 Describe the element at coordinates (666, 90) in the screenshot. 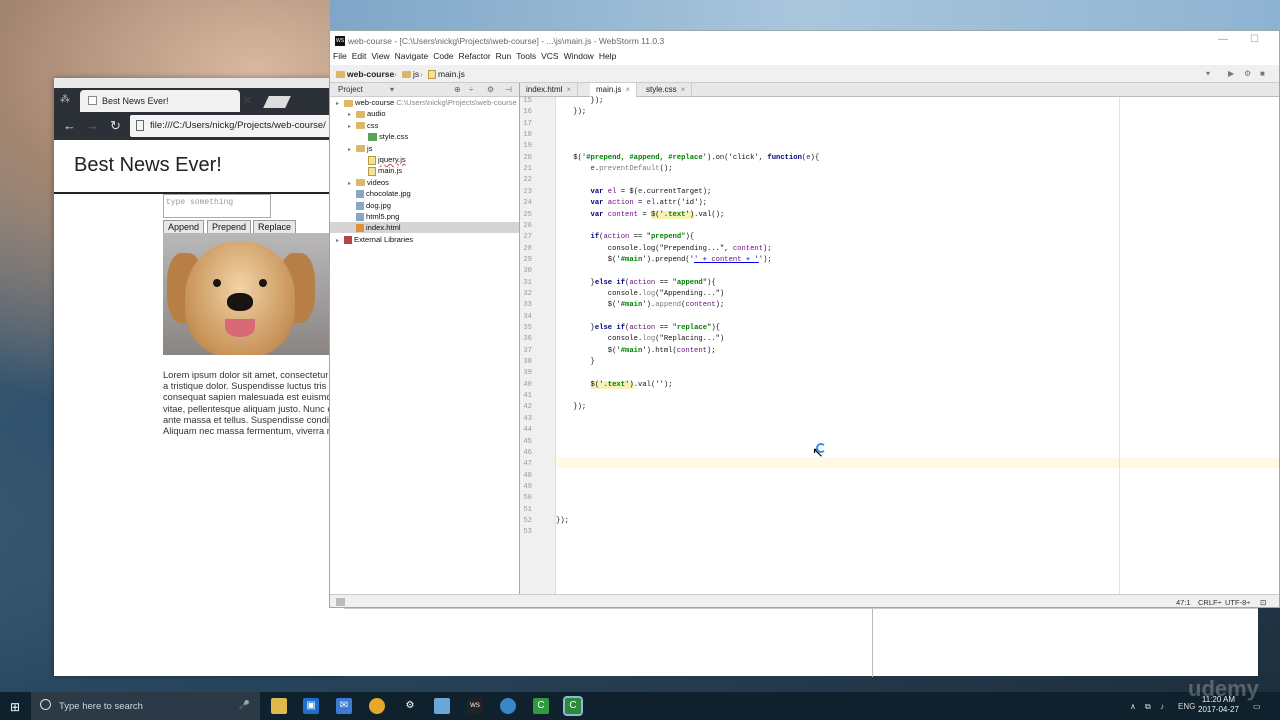

I see `editor-tab: style.css ×` at that location.